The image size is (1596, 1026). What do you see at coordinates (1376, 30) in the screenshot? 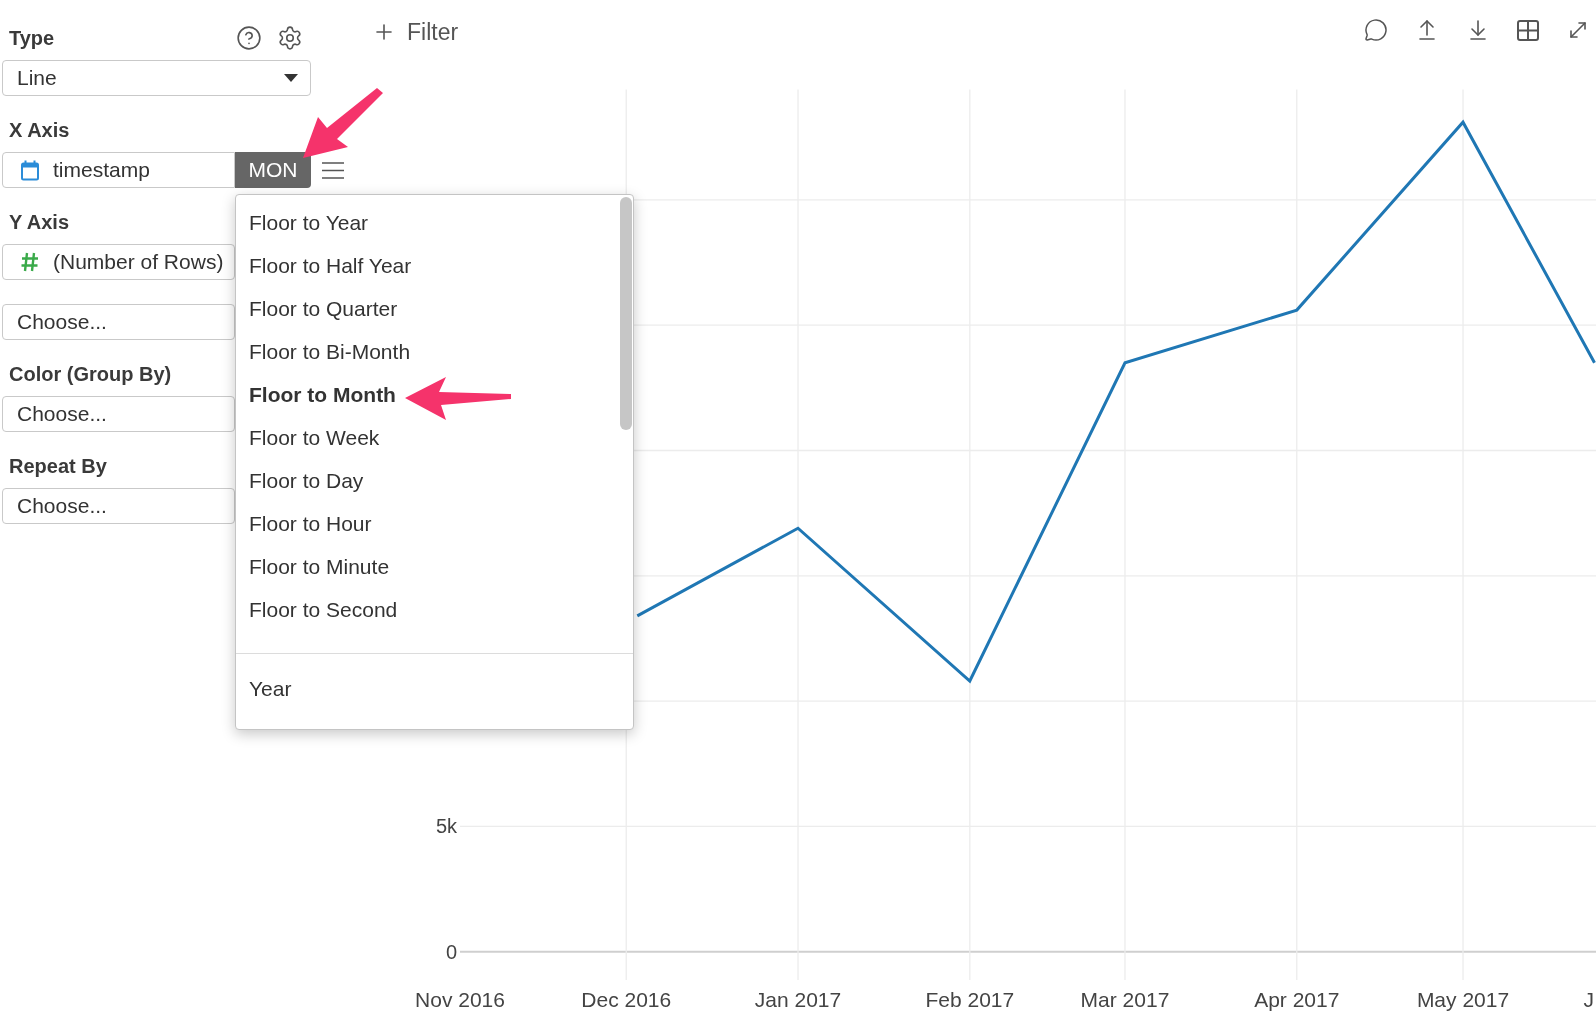
I see `comment-icon` at bounding box center [1376, 30].